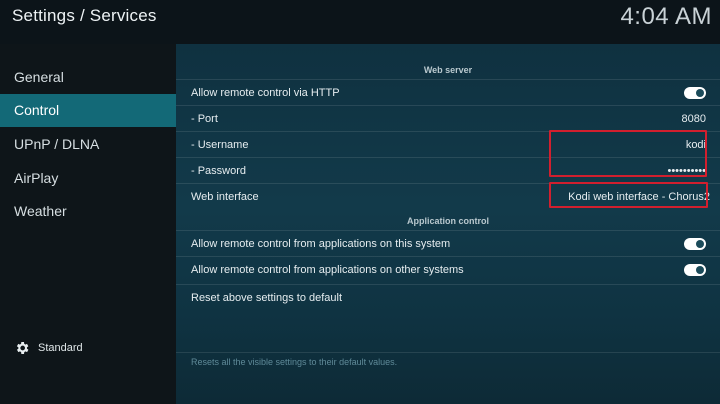 The height and width of the screenshot is (404, 720). What do you see at coordinates (666, 16) in the screenshot?
I see `clock: 4:04 AM` at bounding box center [666, 16].